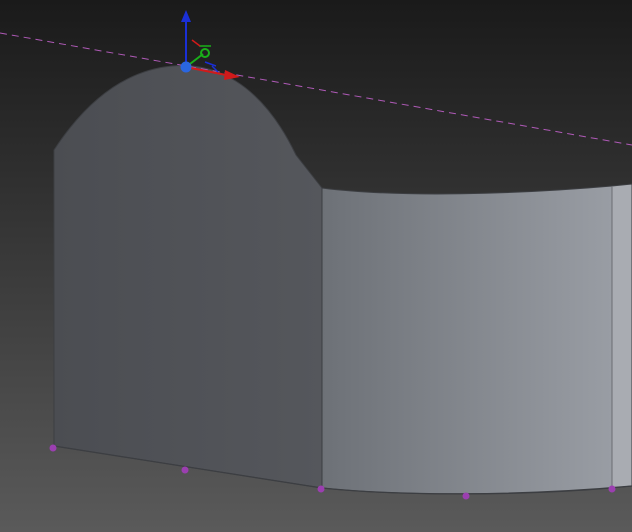 This screenshot has height=532, width=632. I want to click on mesh-face-far-right, so click(621, 336).